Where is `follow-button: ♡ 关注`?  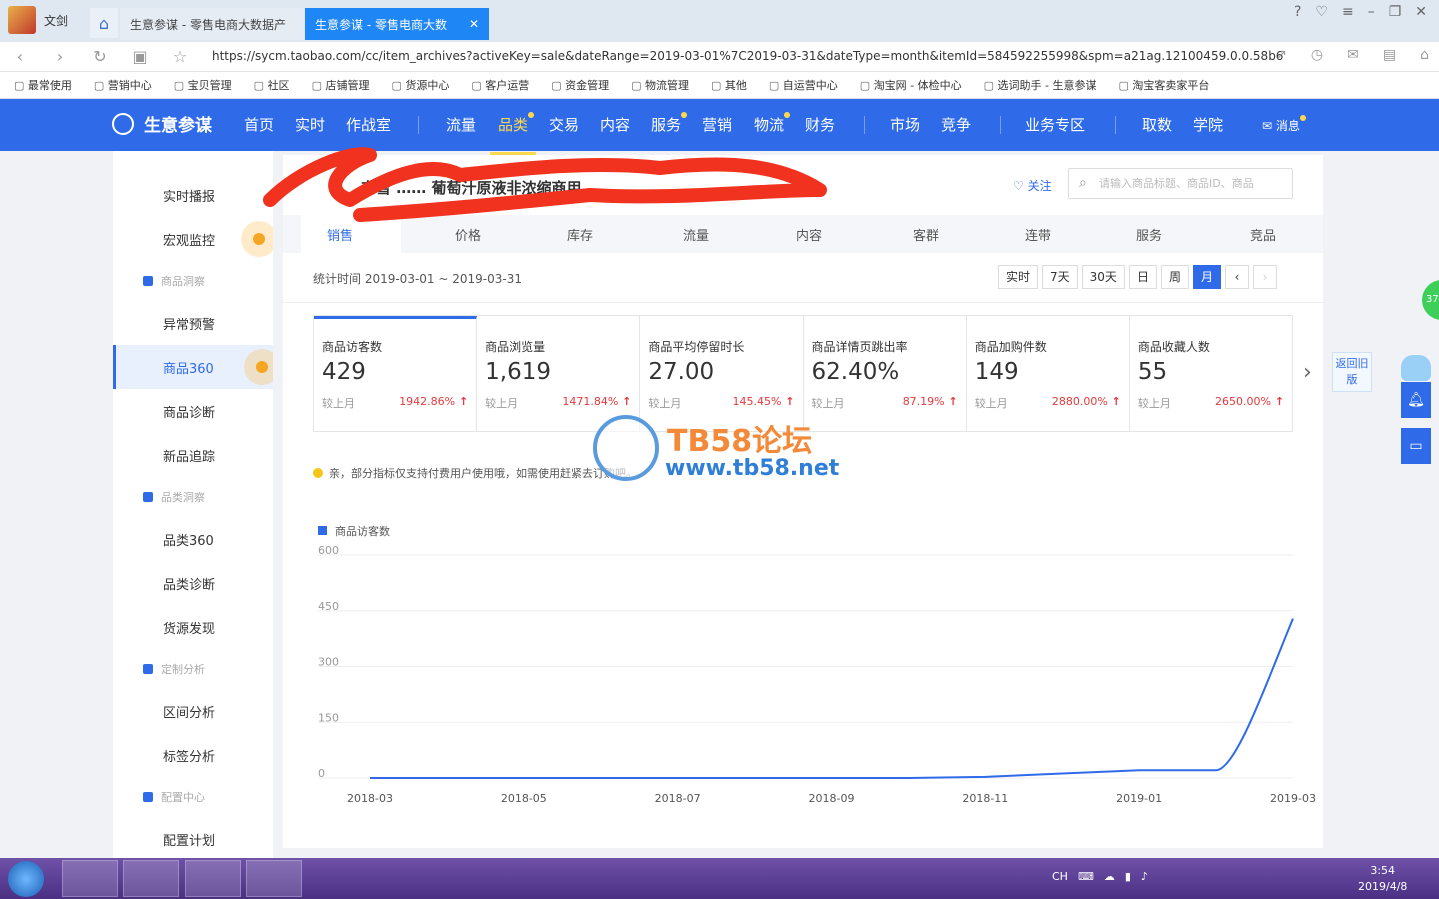 follow-button: ♡ 关注 is located at coordinates (1032, 185).